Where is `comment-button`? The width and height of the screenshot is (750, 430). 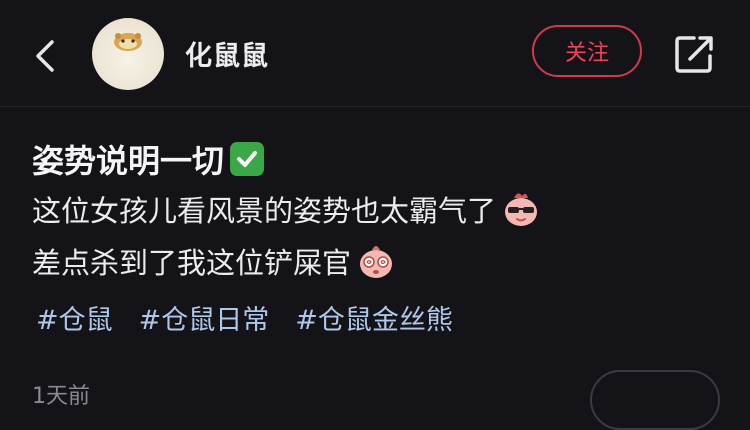
comment-button is located at coordinates (655, 400).